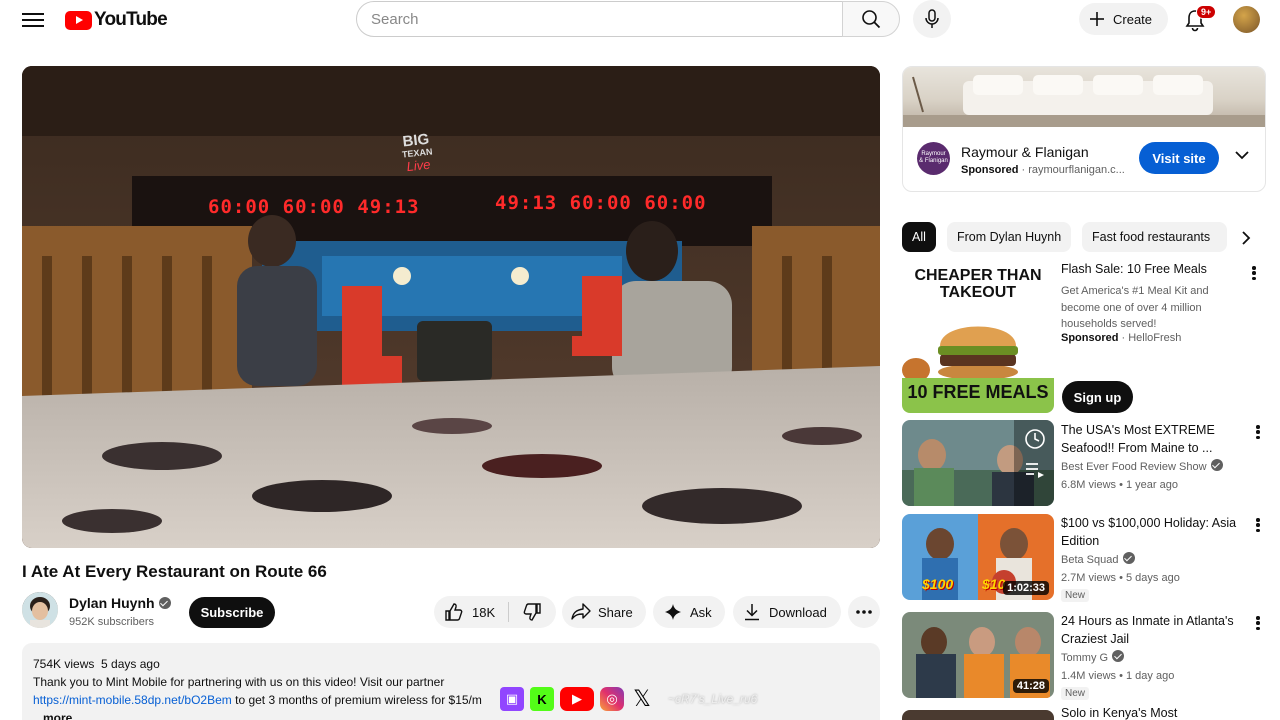  I want to click on channel-name: Dylan Huynh, so click(120, 603).